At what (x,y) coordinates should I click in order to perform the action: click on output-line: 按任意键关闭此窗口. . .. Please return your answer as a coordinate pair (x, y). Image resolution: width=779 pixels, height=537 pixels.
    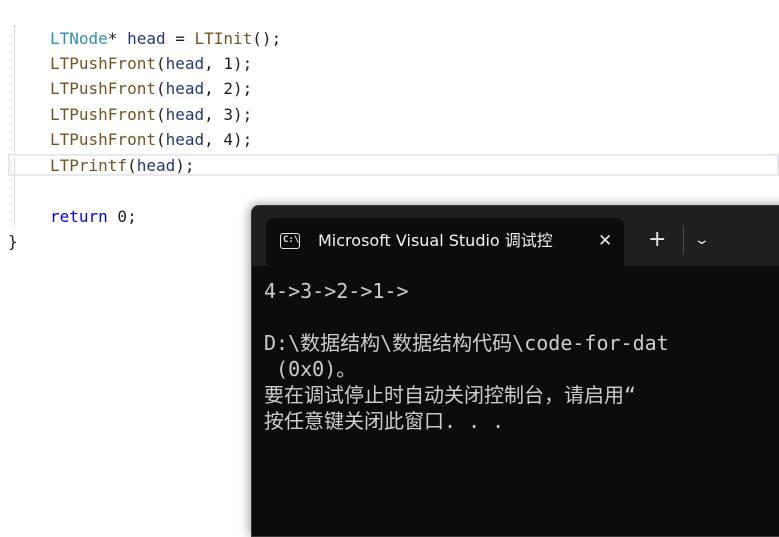
    Looking at the image, I should click on (384, 421).